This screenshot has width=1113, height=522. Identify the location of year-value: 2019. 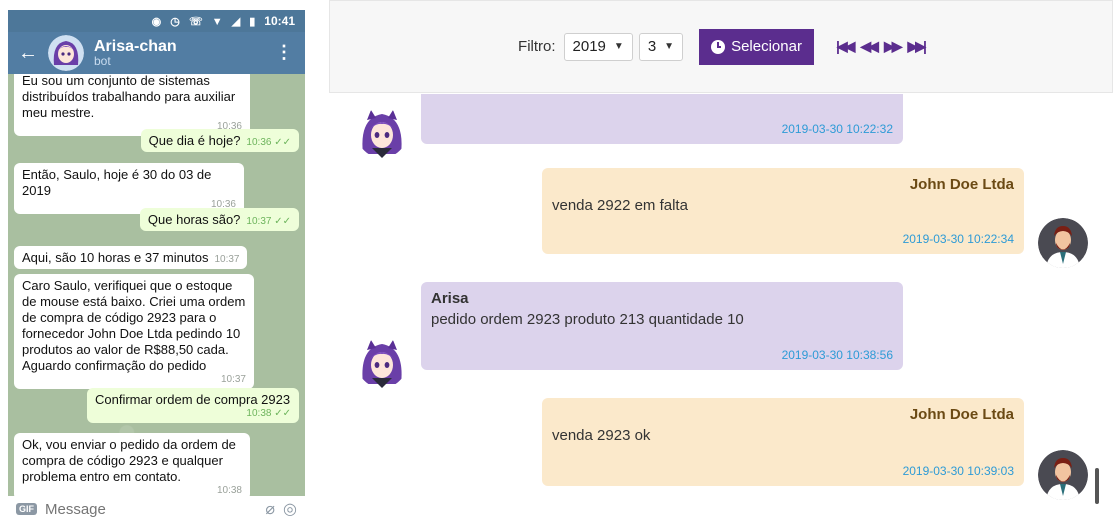
(589, 46).